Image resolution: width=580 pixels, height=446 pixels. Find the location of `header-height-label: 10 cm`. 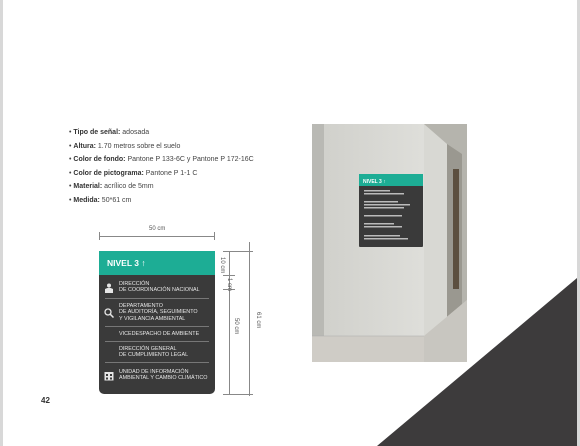

header-height-label: 10 cm is located at coordinates (222, 265).